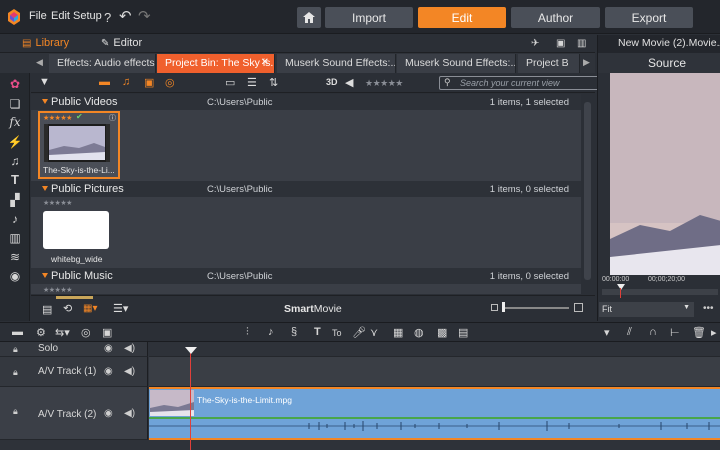  What do you see at coordinates (15, 161) in the screenshot?
I see `music-icon: ♫` at bounding box center [15, 161].